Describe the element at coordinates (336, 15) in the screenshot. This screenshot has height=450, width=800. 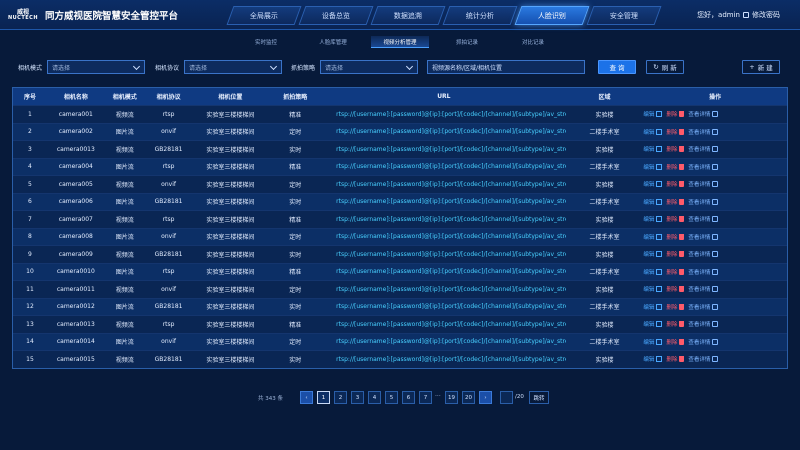
I see `nav-tab-1: 设备总览` at that location.